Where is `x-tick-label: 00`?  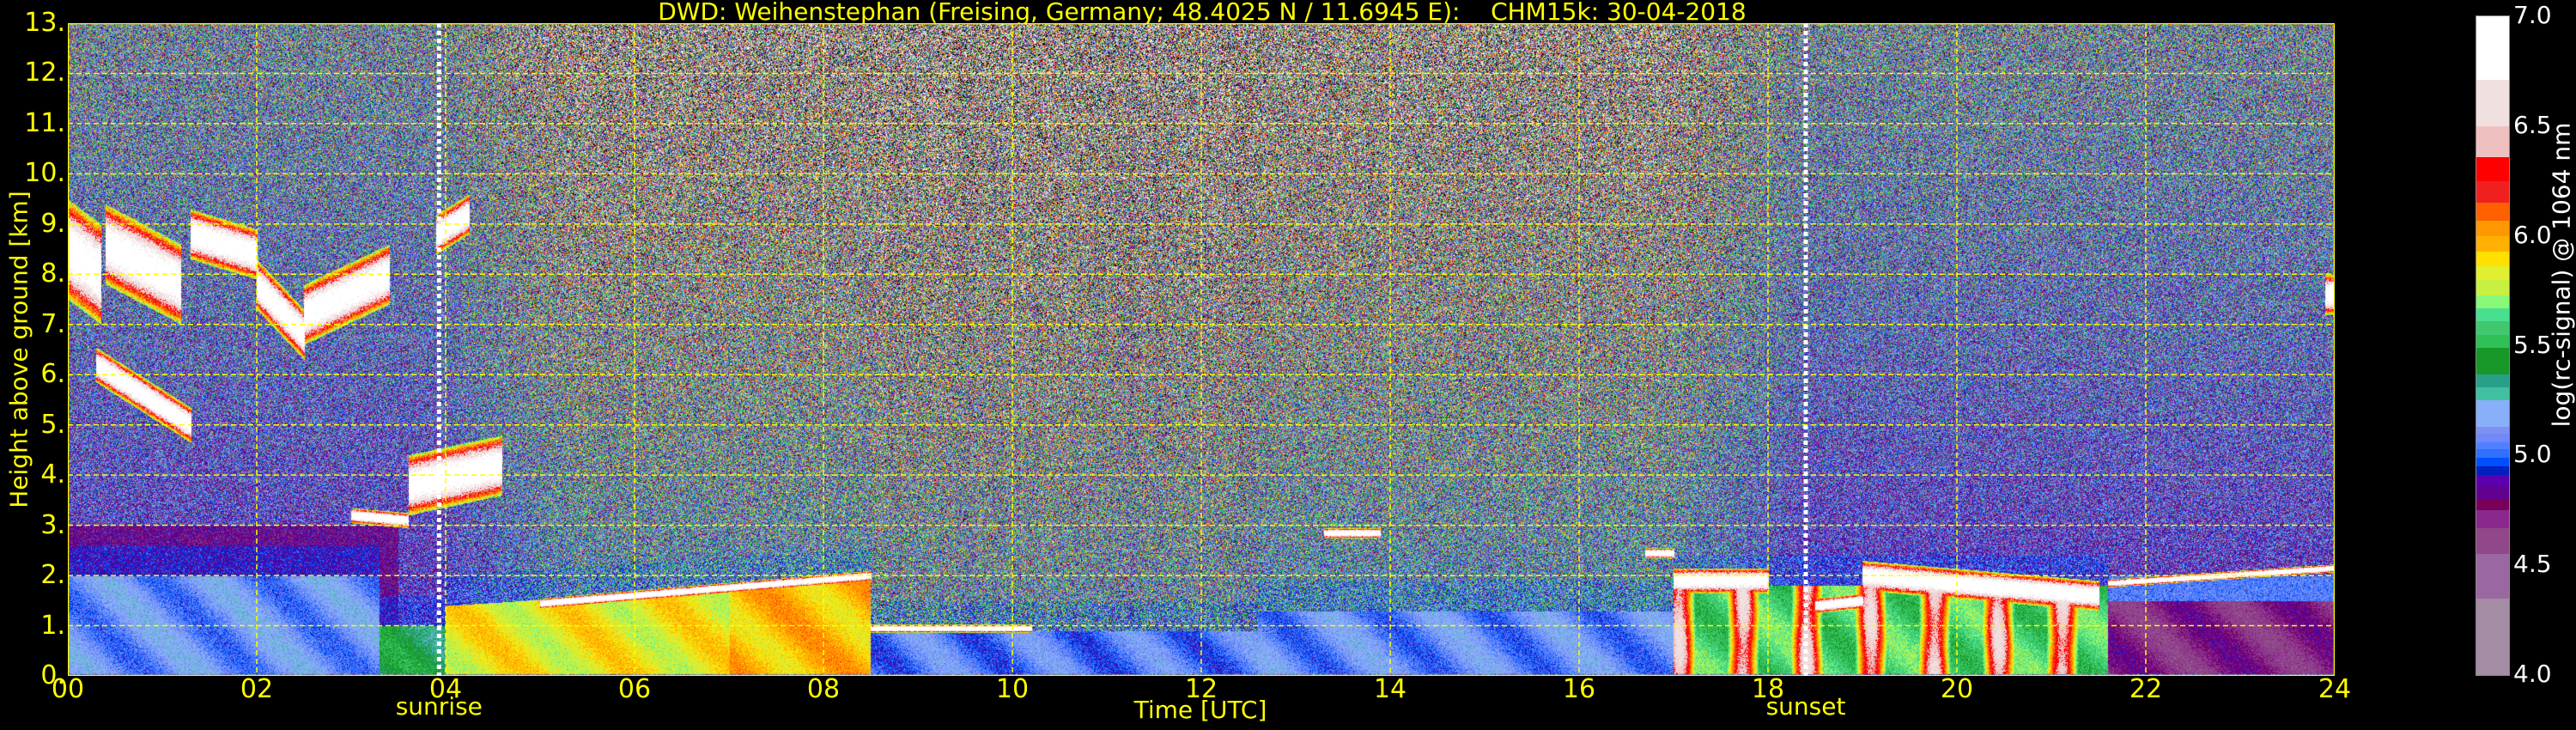 x-tick-label: 00 is located at coordinates (68, 689).